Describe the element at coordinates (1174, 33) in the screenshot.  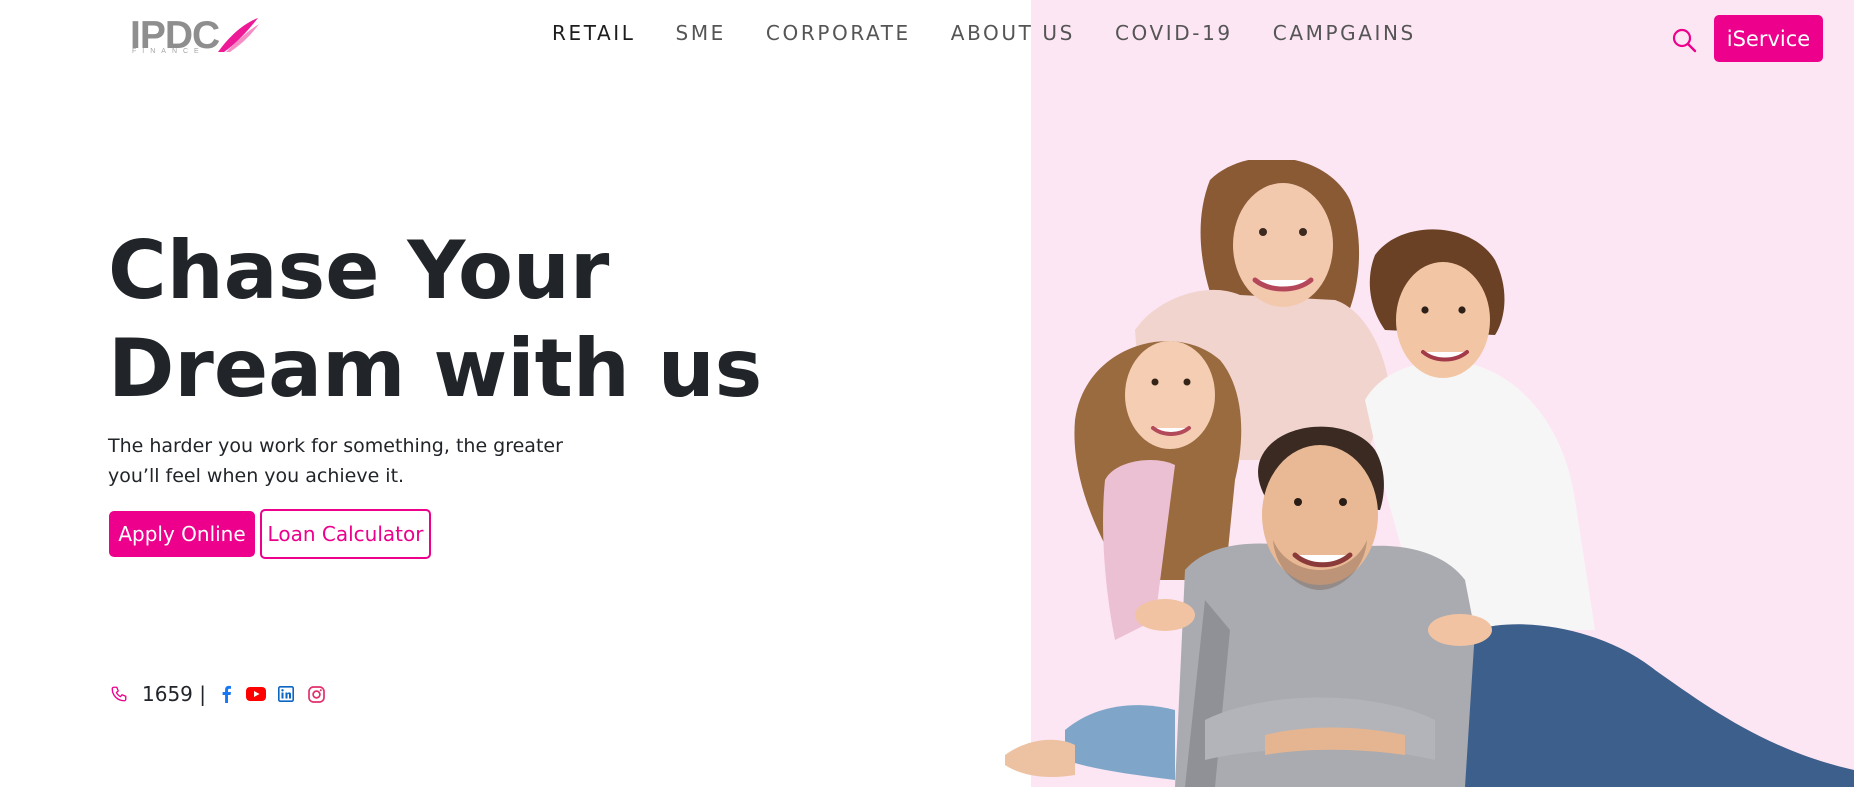
I see `nav-item-covid-19: COVID-19` at that location.